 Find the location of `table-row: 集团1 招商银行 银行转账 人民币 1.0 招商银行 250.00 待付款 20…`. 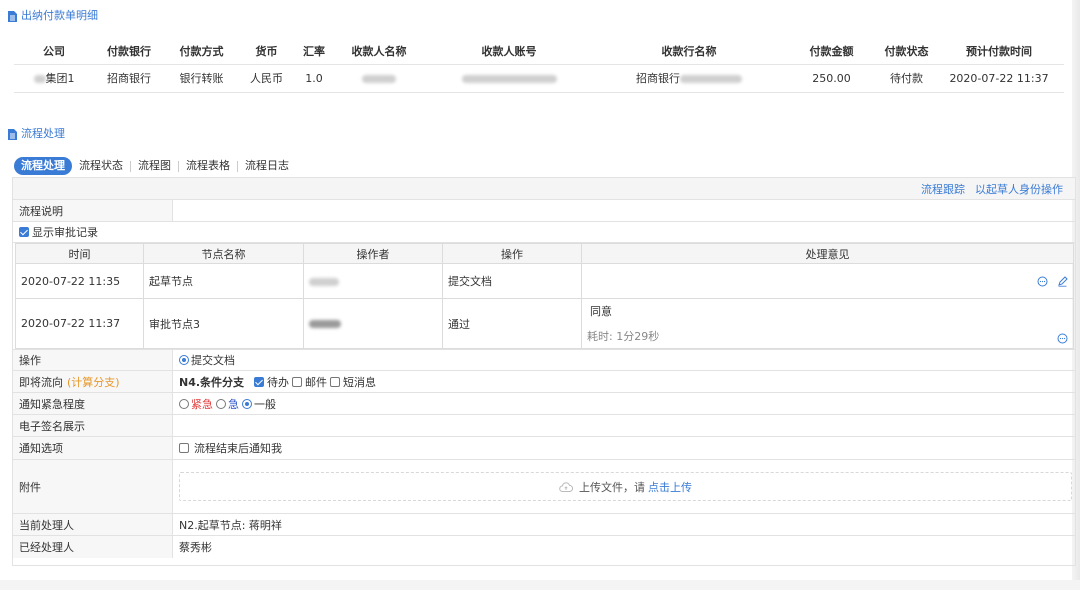

table-row: 集团1 招商银行 银行转账 人民币 1.0 招商银行 250.00 待付款 20… is located at coordinates (539, 78).